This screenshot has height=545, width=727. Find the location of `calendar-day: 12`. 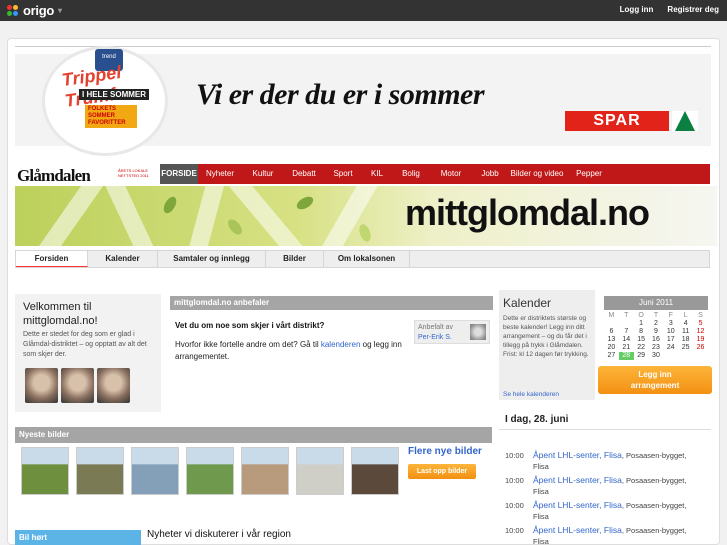

calendar-day: 12 is located at coordinates (700, 332).